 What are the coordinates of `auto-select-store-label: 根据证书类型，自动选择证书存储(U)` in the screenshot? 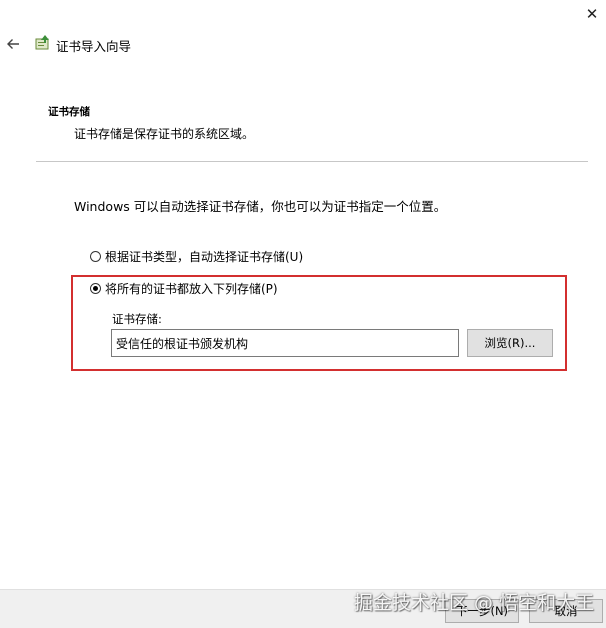 It's located at (204, 257).